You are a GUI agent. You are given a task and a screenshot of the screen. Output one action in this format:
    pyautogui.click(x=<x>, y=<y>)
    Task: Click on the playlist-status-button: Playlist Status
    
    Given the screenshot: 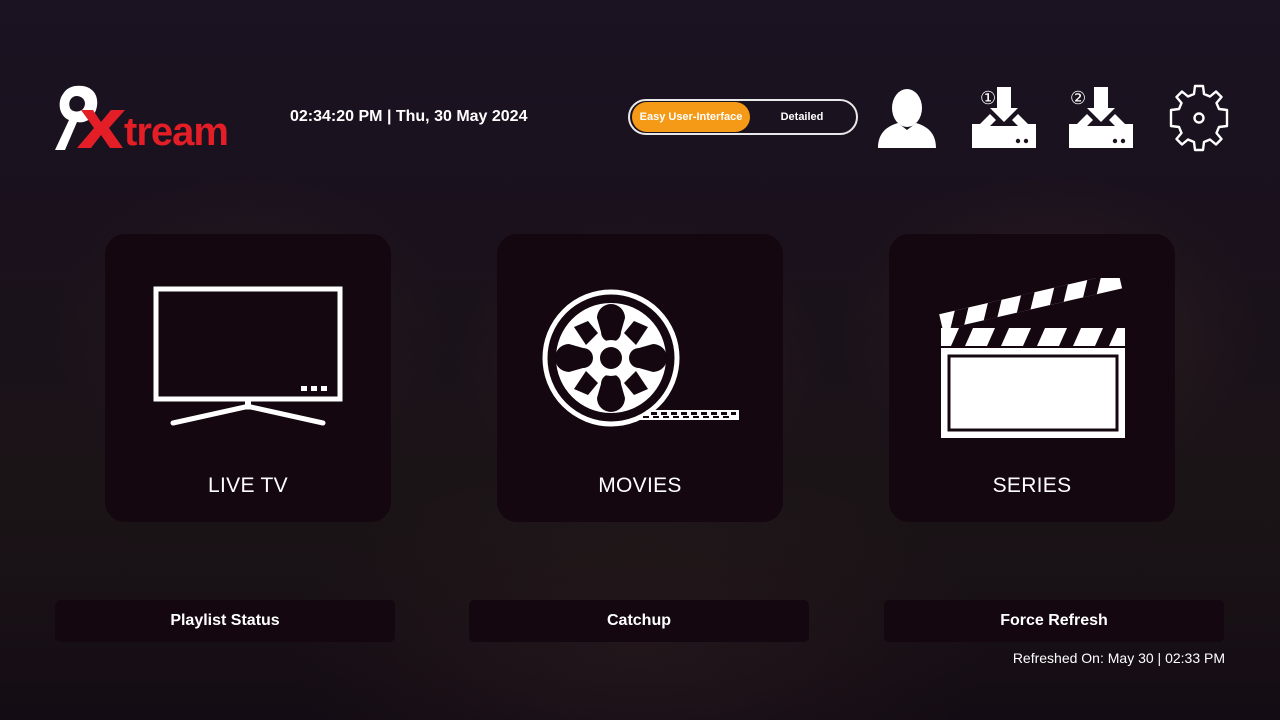 What is the action you would take?
    pyautogui.click(x=225, y=621)
    